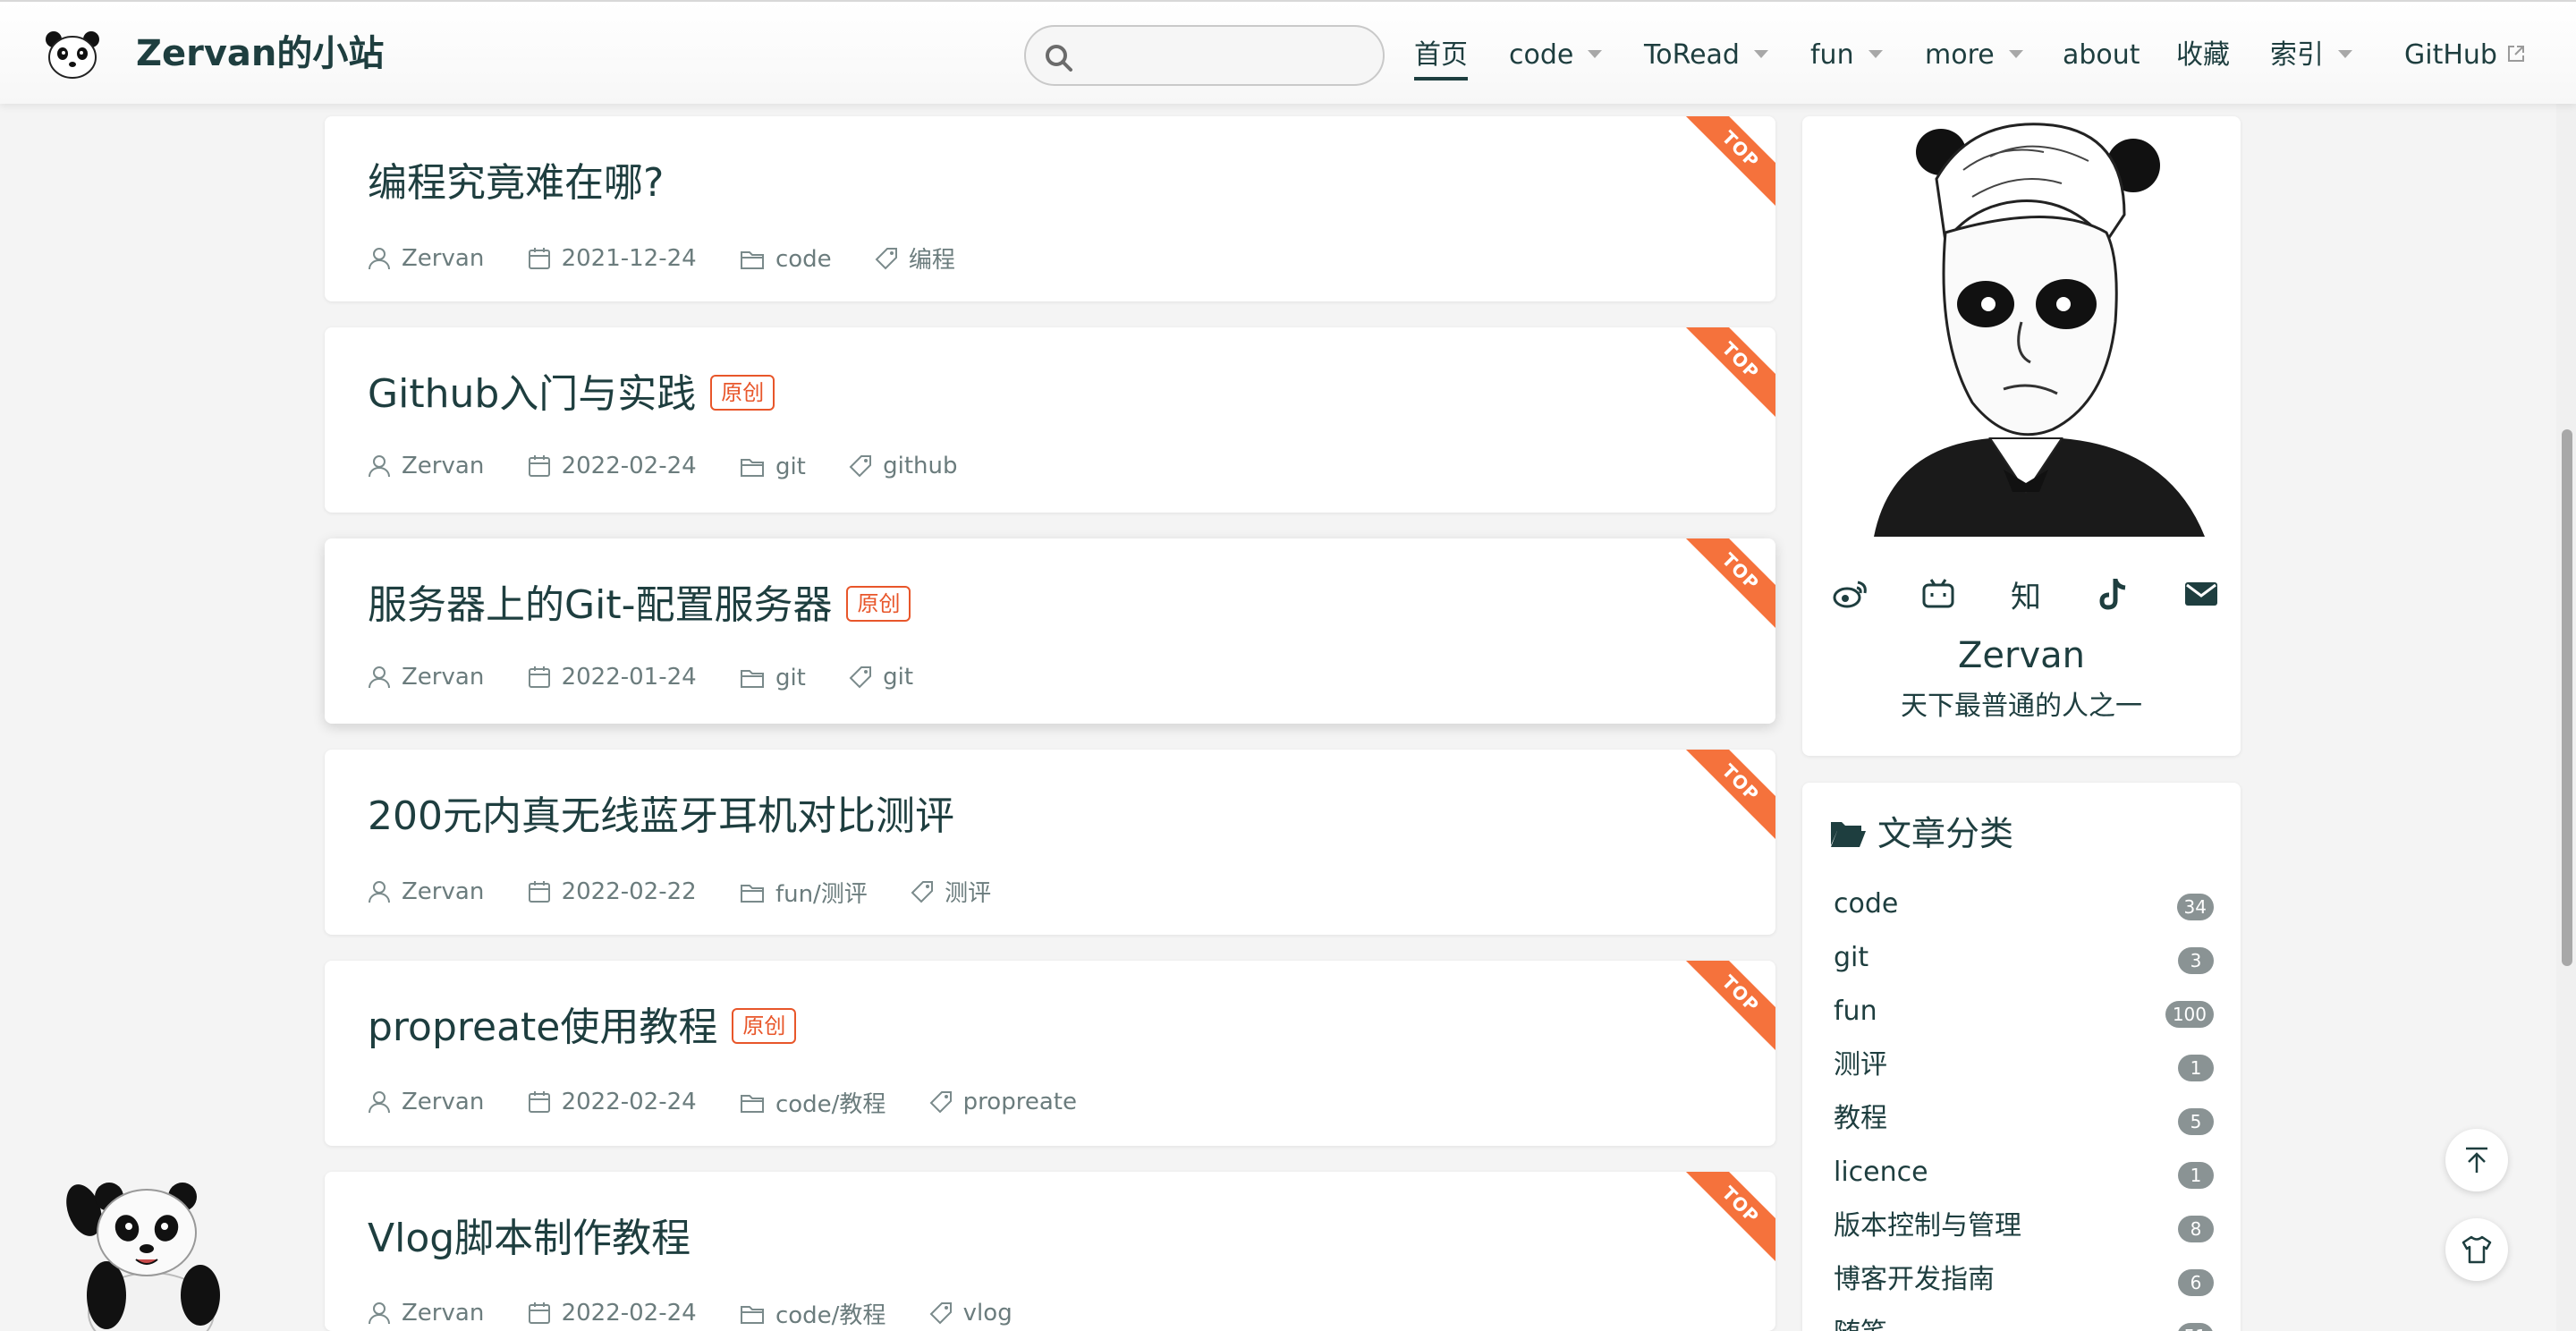  Describe the element at coordinates (2024, 1015) in the screenshot. I see `category-item: fun 100` at that location.